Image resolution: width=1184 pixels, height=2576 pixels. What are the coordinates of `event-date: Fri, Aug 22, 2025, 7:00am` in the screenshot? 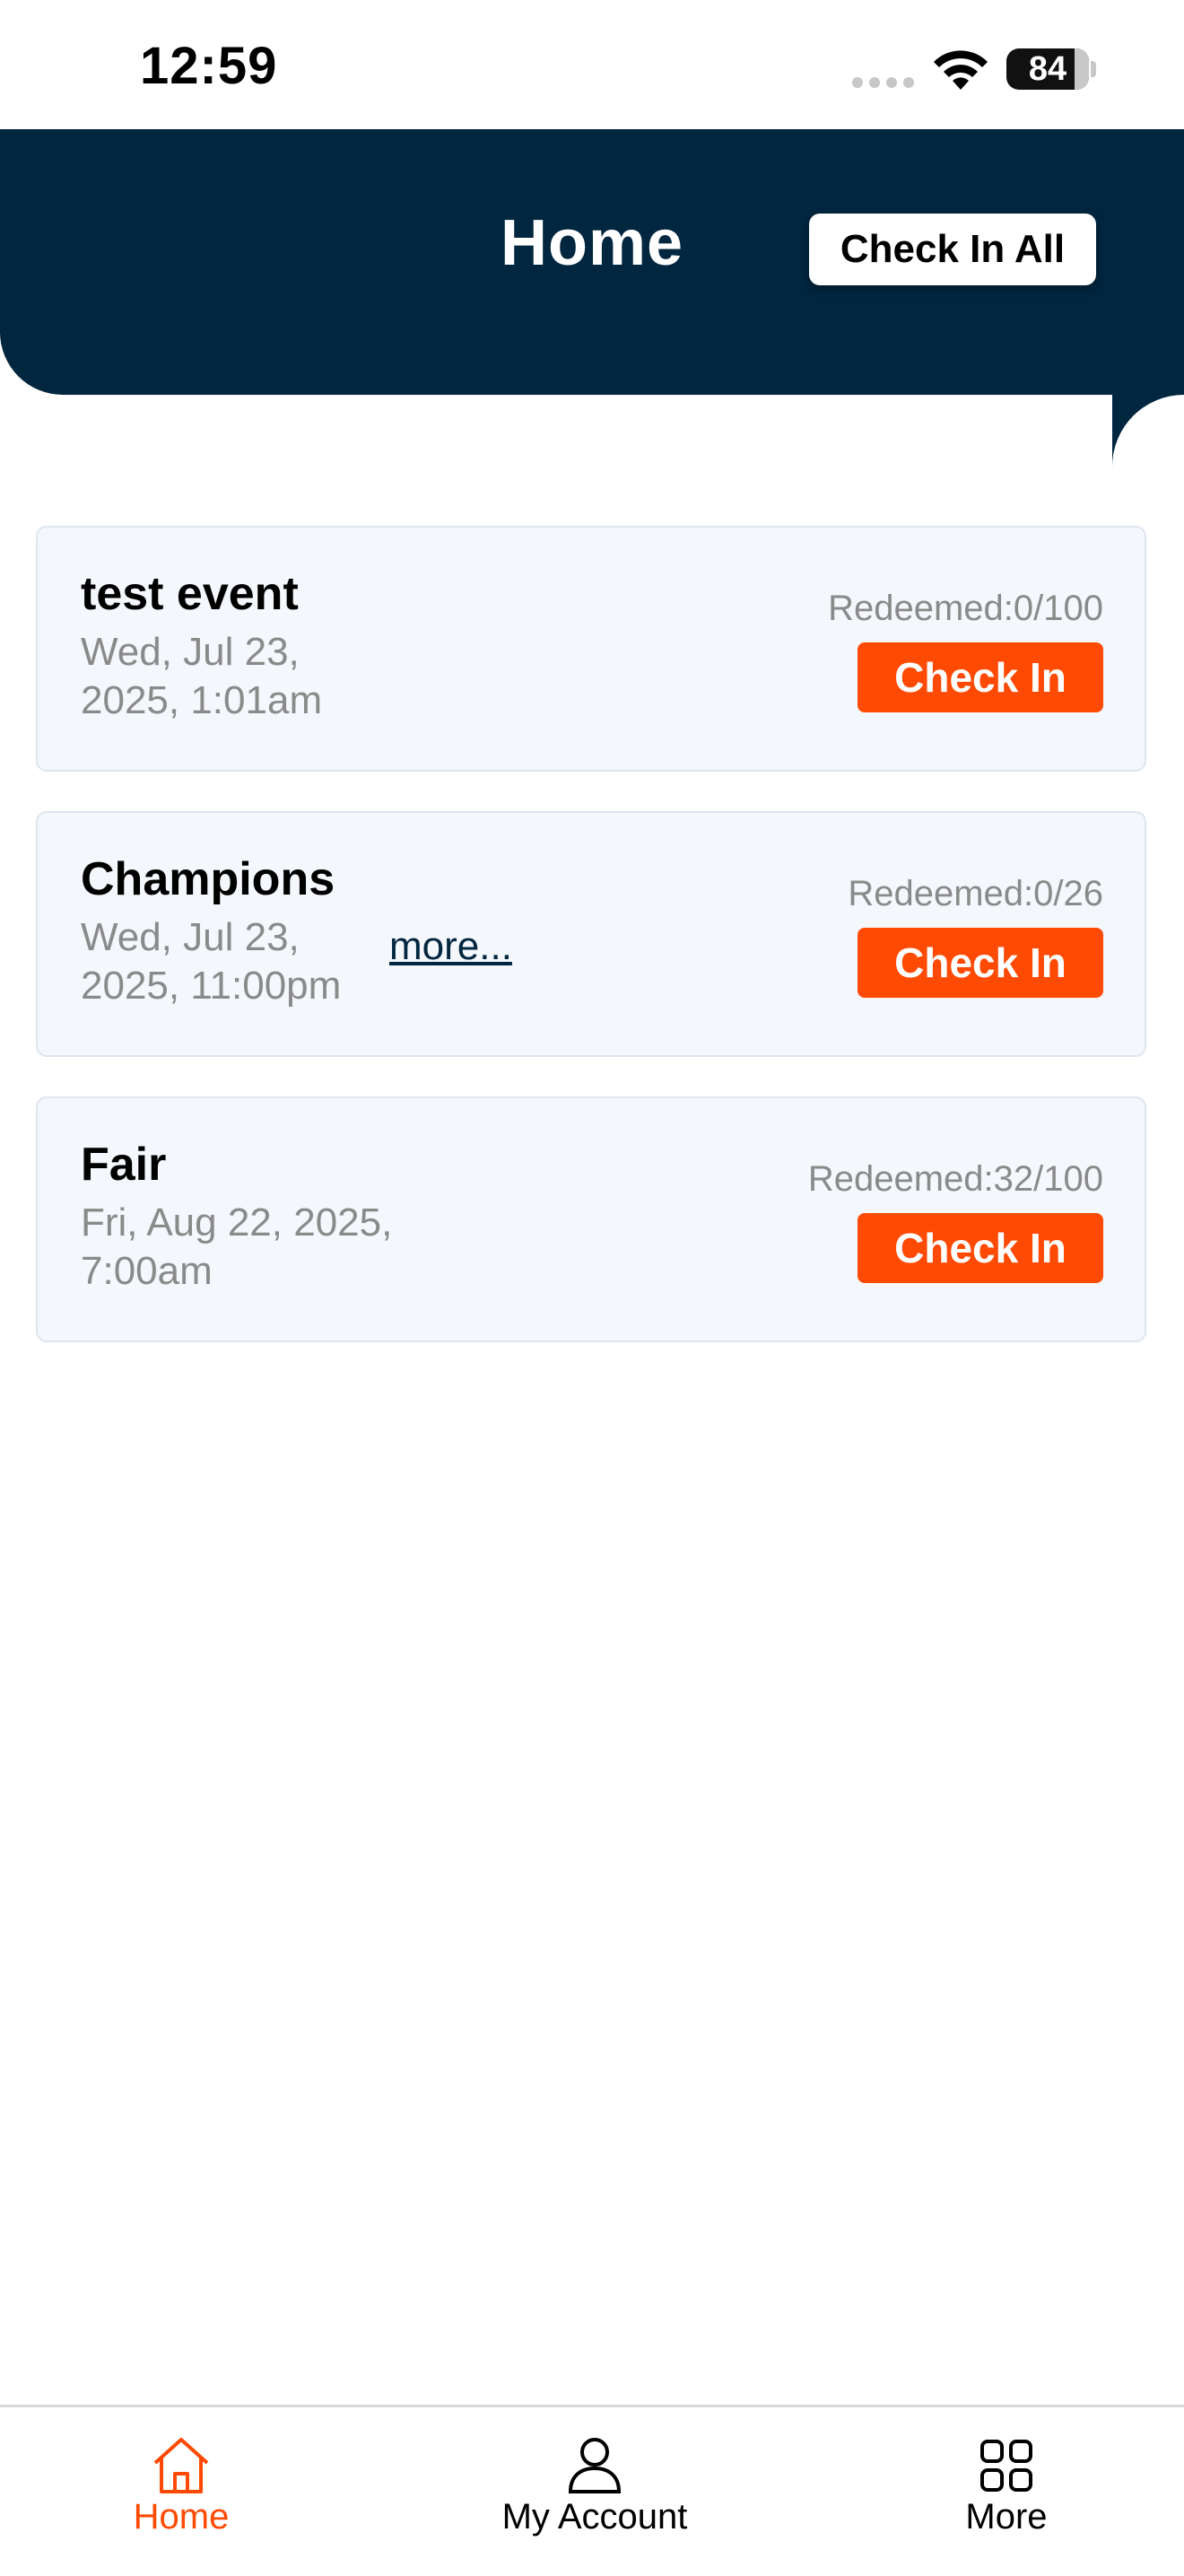 It's located at (237, 1247).